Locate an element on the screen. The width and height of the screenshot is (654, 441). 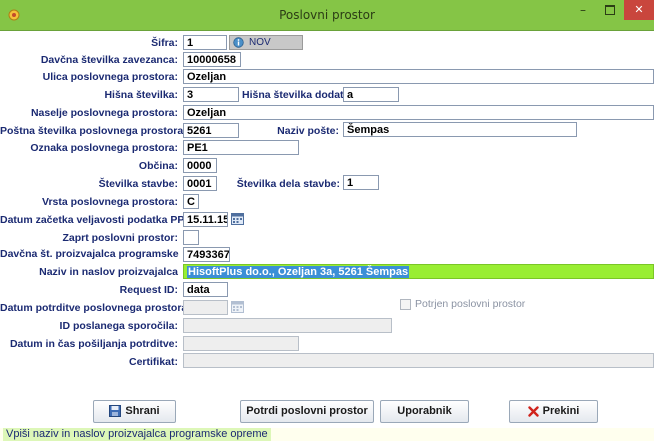
obcina-field: 0000 is located at coordinates (200, 165).